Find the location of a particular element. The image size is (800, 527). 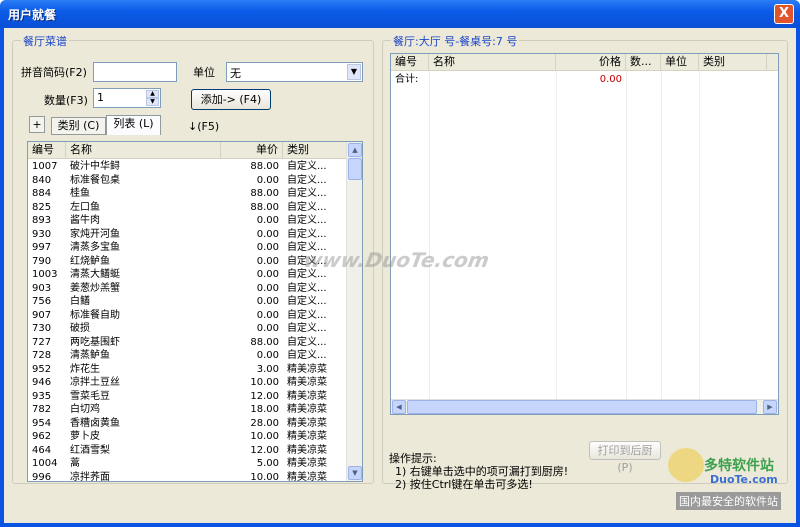

cell-name: 炸花生 is located at coordinates (85, 369).